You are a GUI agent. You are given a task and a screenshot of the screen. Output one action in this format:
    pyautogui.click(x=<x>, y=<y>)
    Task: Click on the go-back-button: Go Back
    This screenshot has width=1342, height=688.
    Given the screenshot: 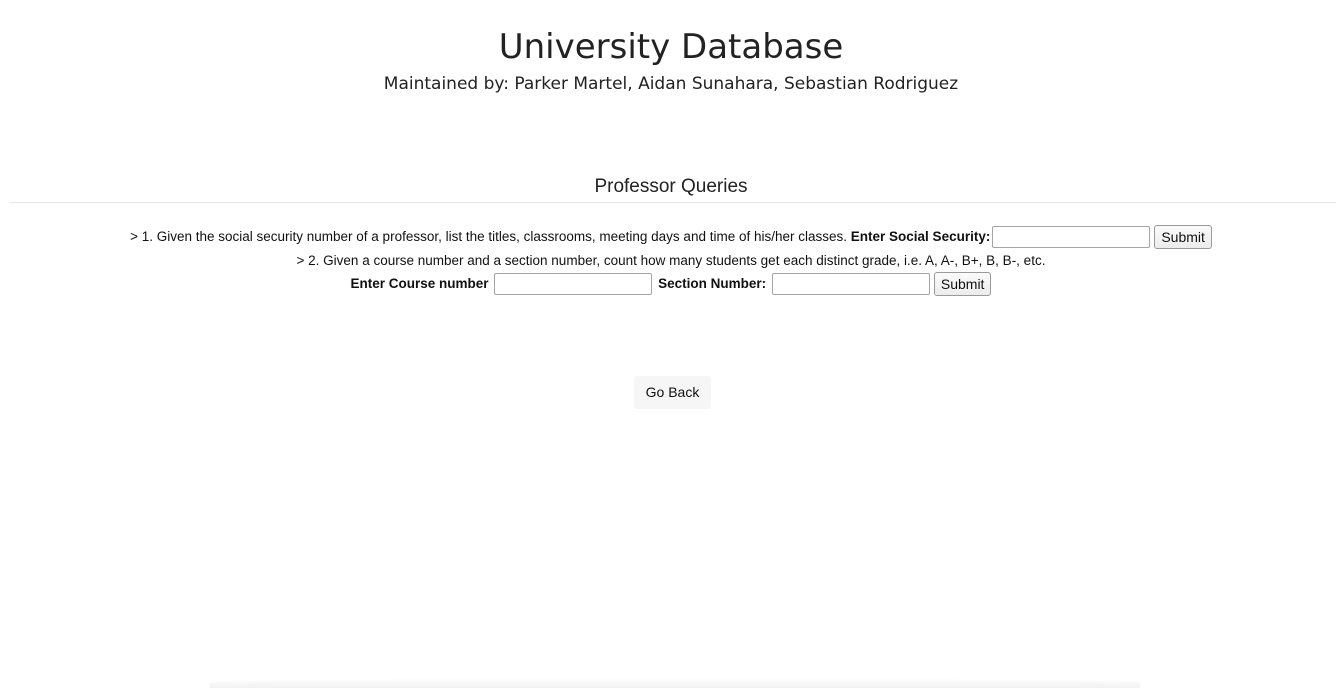 What is the action you would take?
    pyautogui.click(x=672, y=392)
    